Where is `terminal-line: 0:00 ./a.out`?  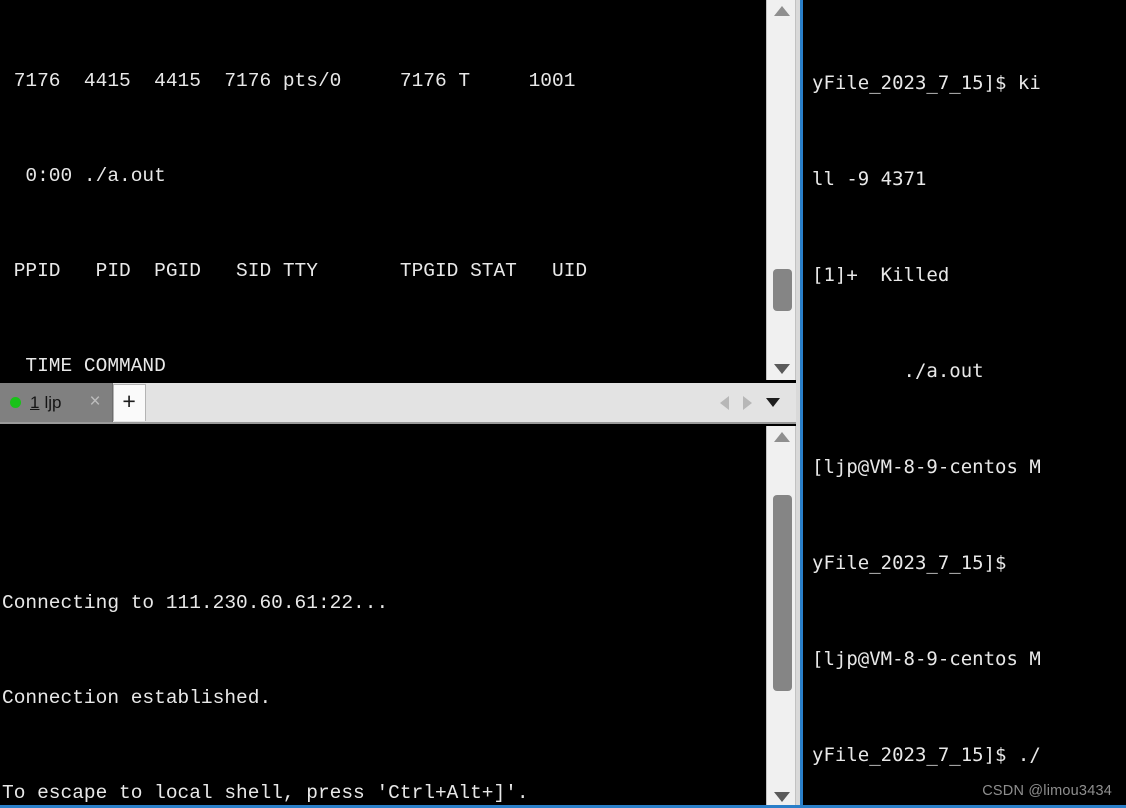
terminal-line: 0:00 ./a.out is located at coordinates (84, 175).